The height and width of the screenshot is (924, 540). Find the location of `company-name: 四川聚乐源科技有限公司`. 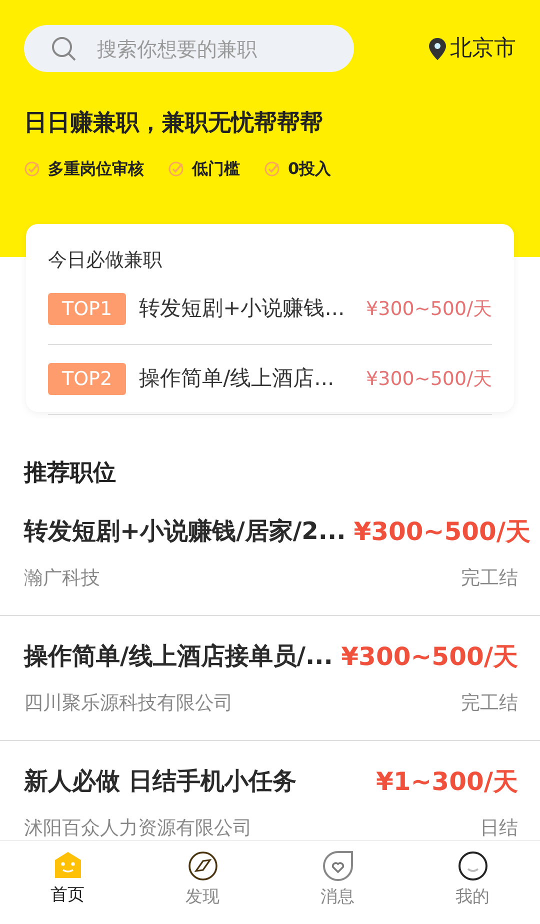

company-name: 四川聚乐源科技有限公司 is located at coordinates (128, 703).